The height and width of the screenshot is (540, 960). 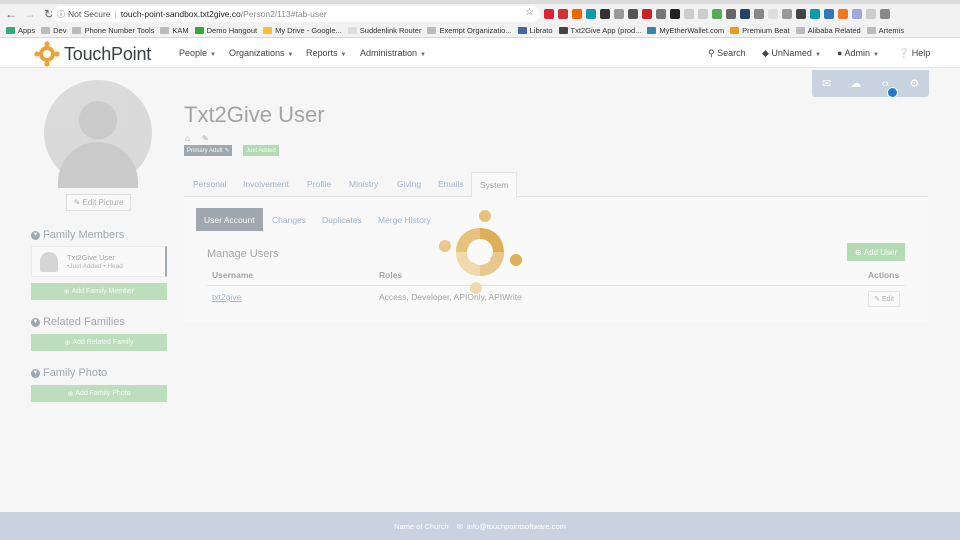 What do you see at coordinates (885, 14) in the screenshot?
I see `menu-icon` at bounding box center [885, 14].